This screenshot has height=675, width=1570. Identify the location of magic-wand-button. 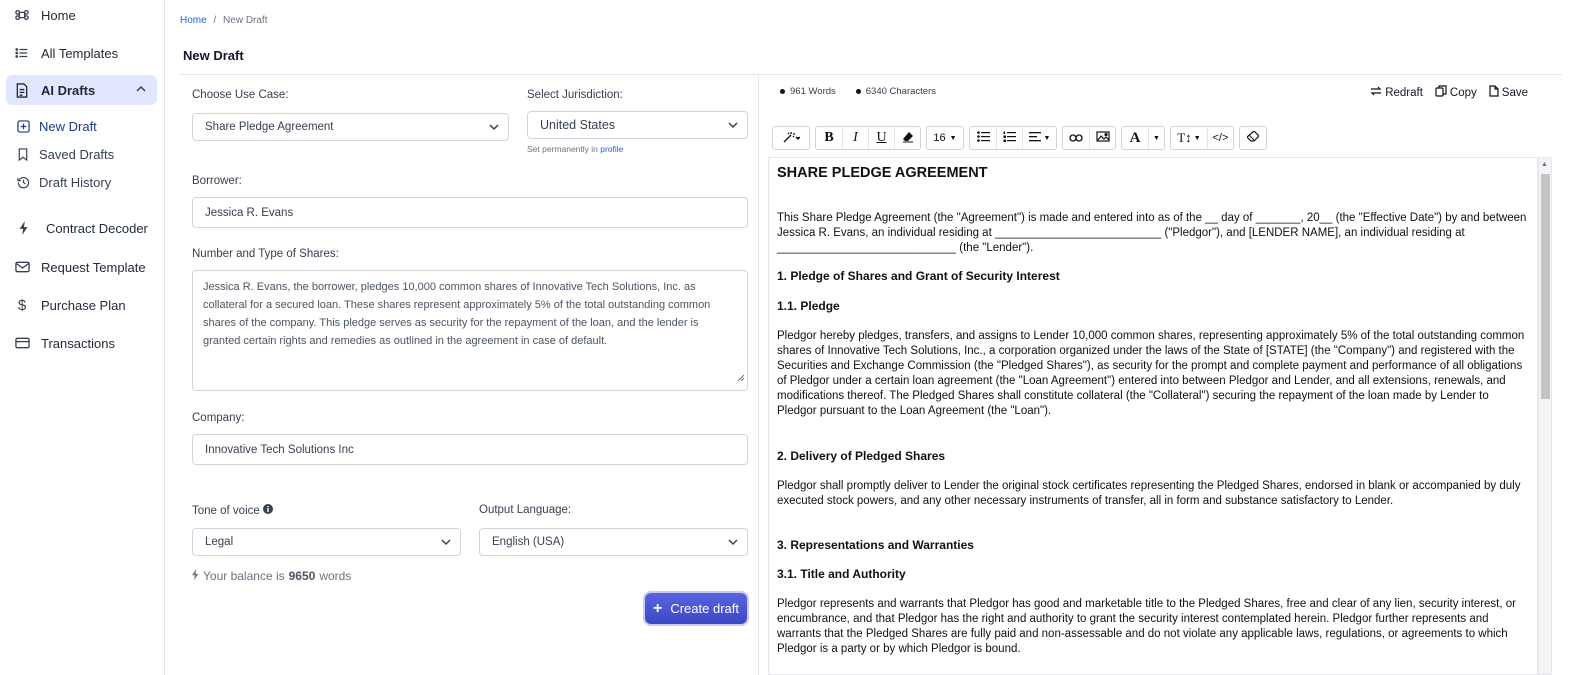
(791, 138).